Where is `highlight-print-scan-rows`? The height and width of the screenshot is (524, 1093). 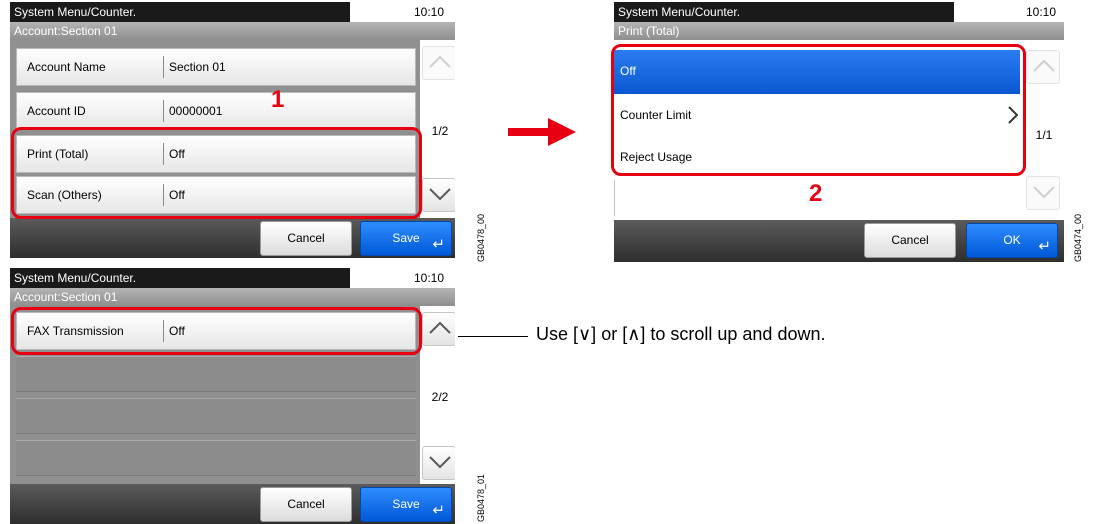 highlight-print-scan-rows is located at coordinates (216, 173).